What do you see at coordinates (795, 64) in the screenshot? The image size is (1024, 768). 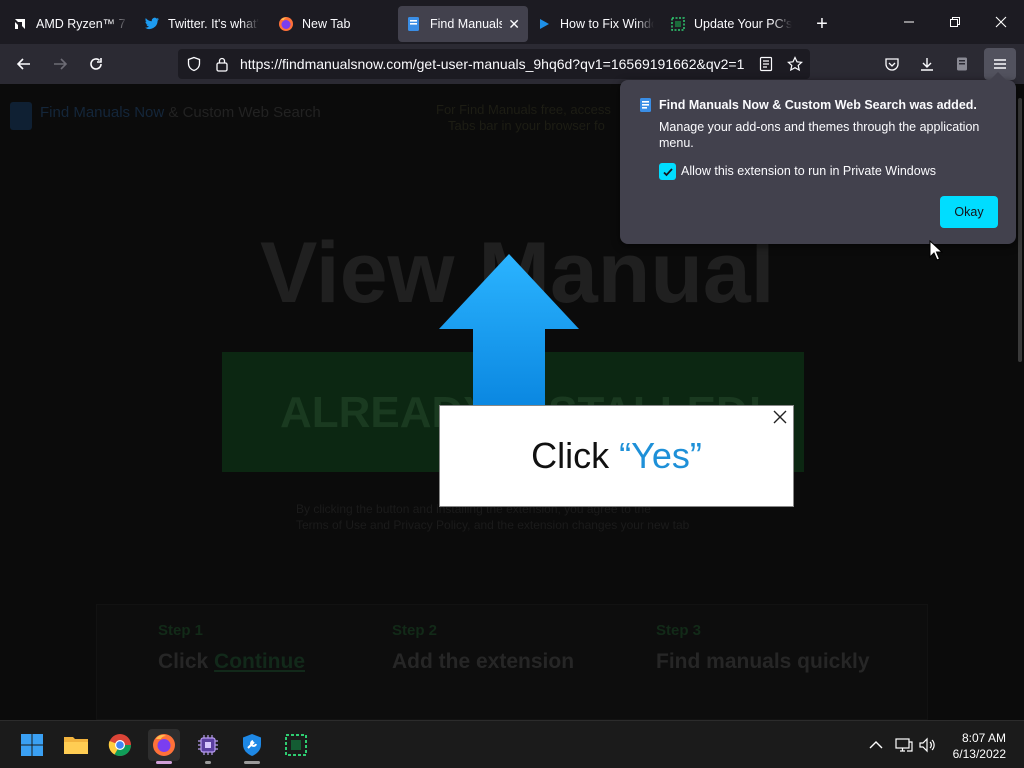 I see `bookmark-star-icon` at bounding box center [795, 64].